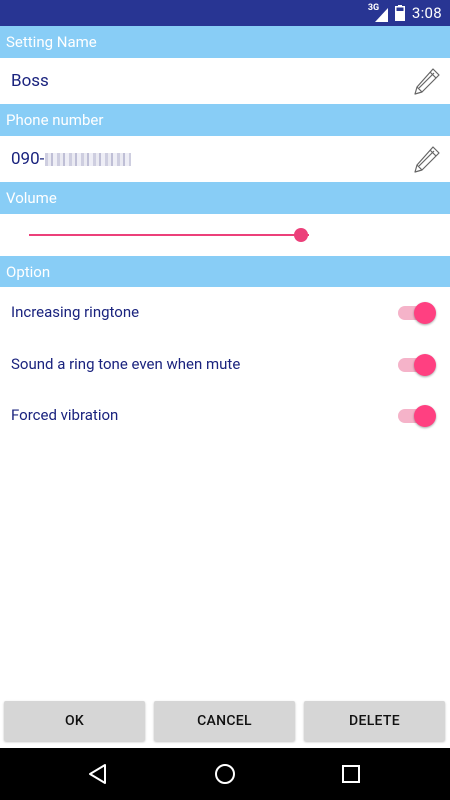  What do you see at coordinates (225, 120) in the screenshot?
I see `phone-number-header: Phone number` at bounding box center [225, 120].